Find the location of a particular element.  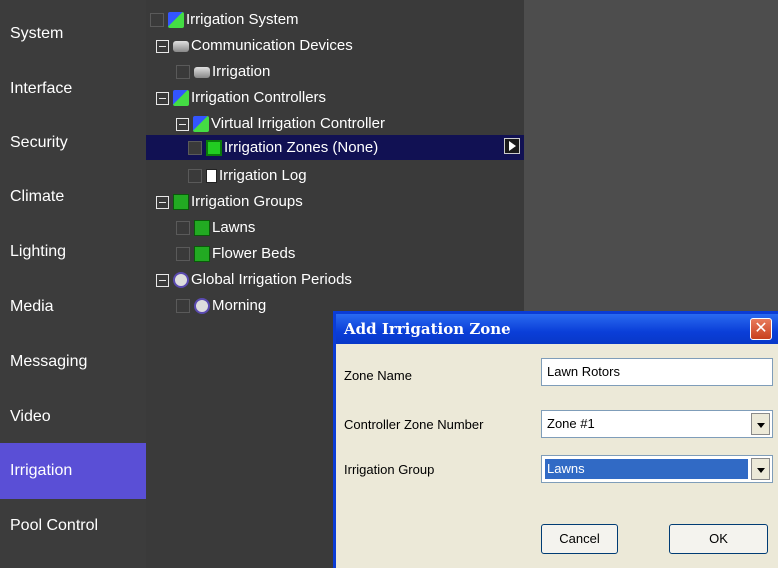

sidebar-item-media: Media is located at coordinates (73, 307).